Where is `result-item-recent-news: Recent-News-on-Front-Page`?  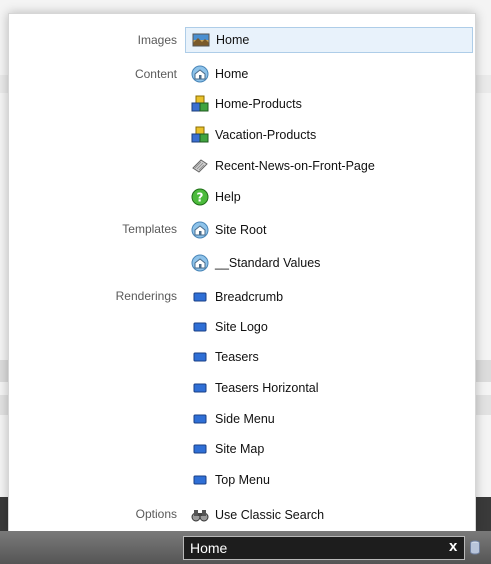 result-item-recent-news: Recent-News-on-Front-Page is located at coordinates (329, 166).